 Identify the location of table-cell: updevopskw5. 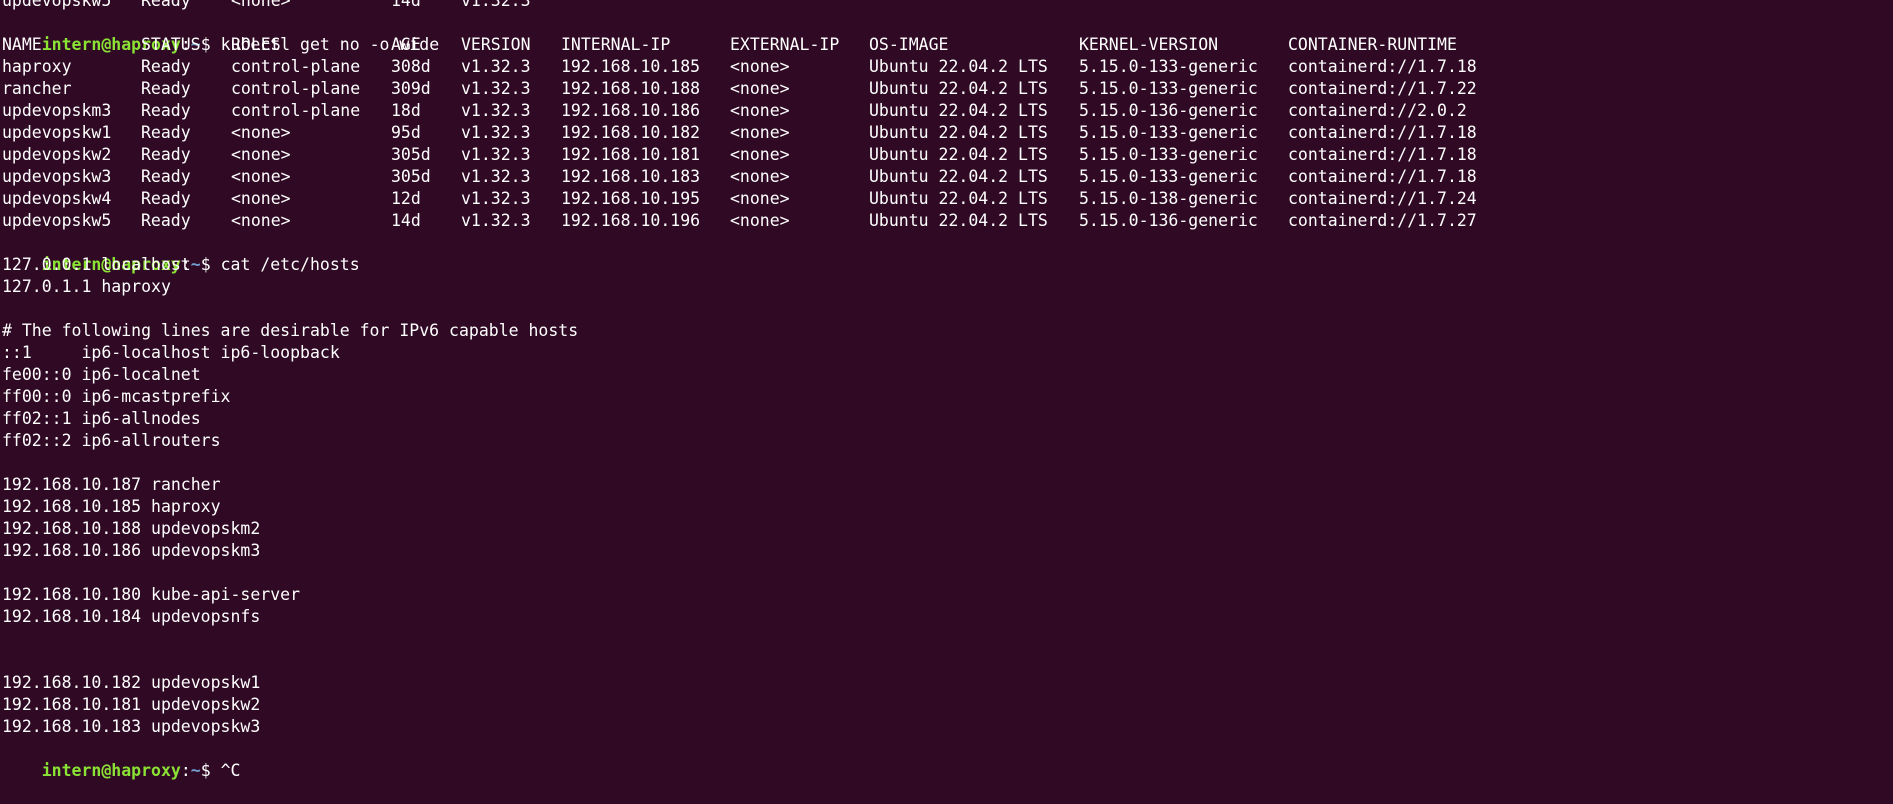
(57, 220).